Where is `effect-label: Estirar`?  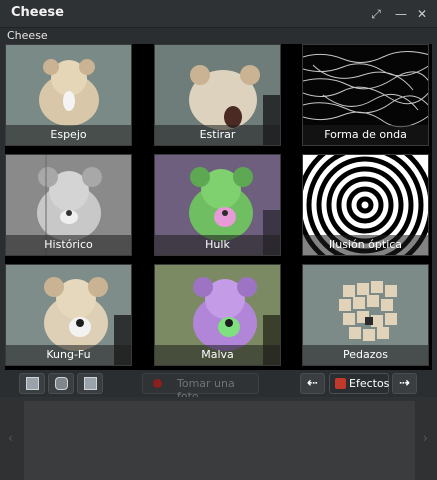
effect-label: Estirar is located at coordinates (217, 135).